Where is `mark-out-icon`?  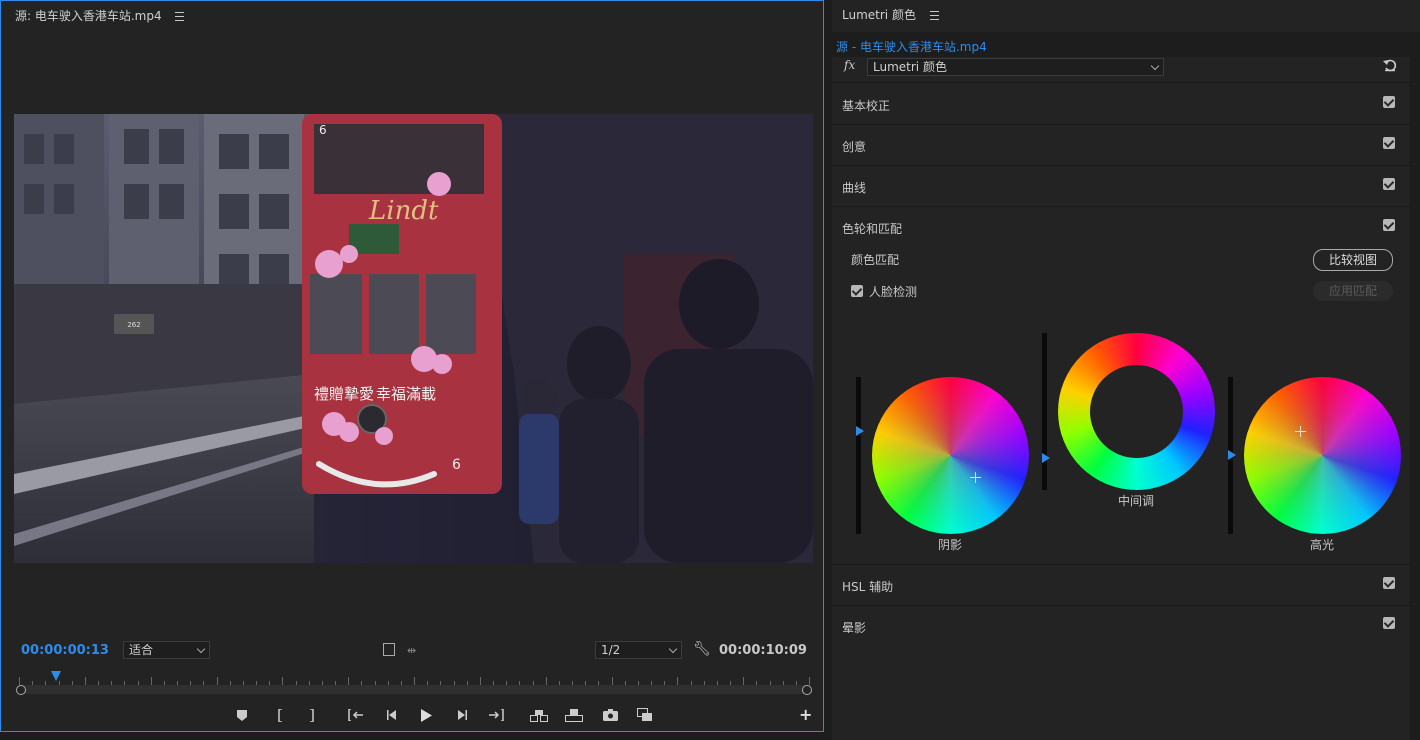
mark-out-icon is located at coordinates (312, 715).